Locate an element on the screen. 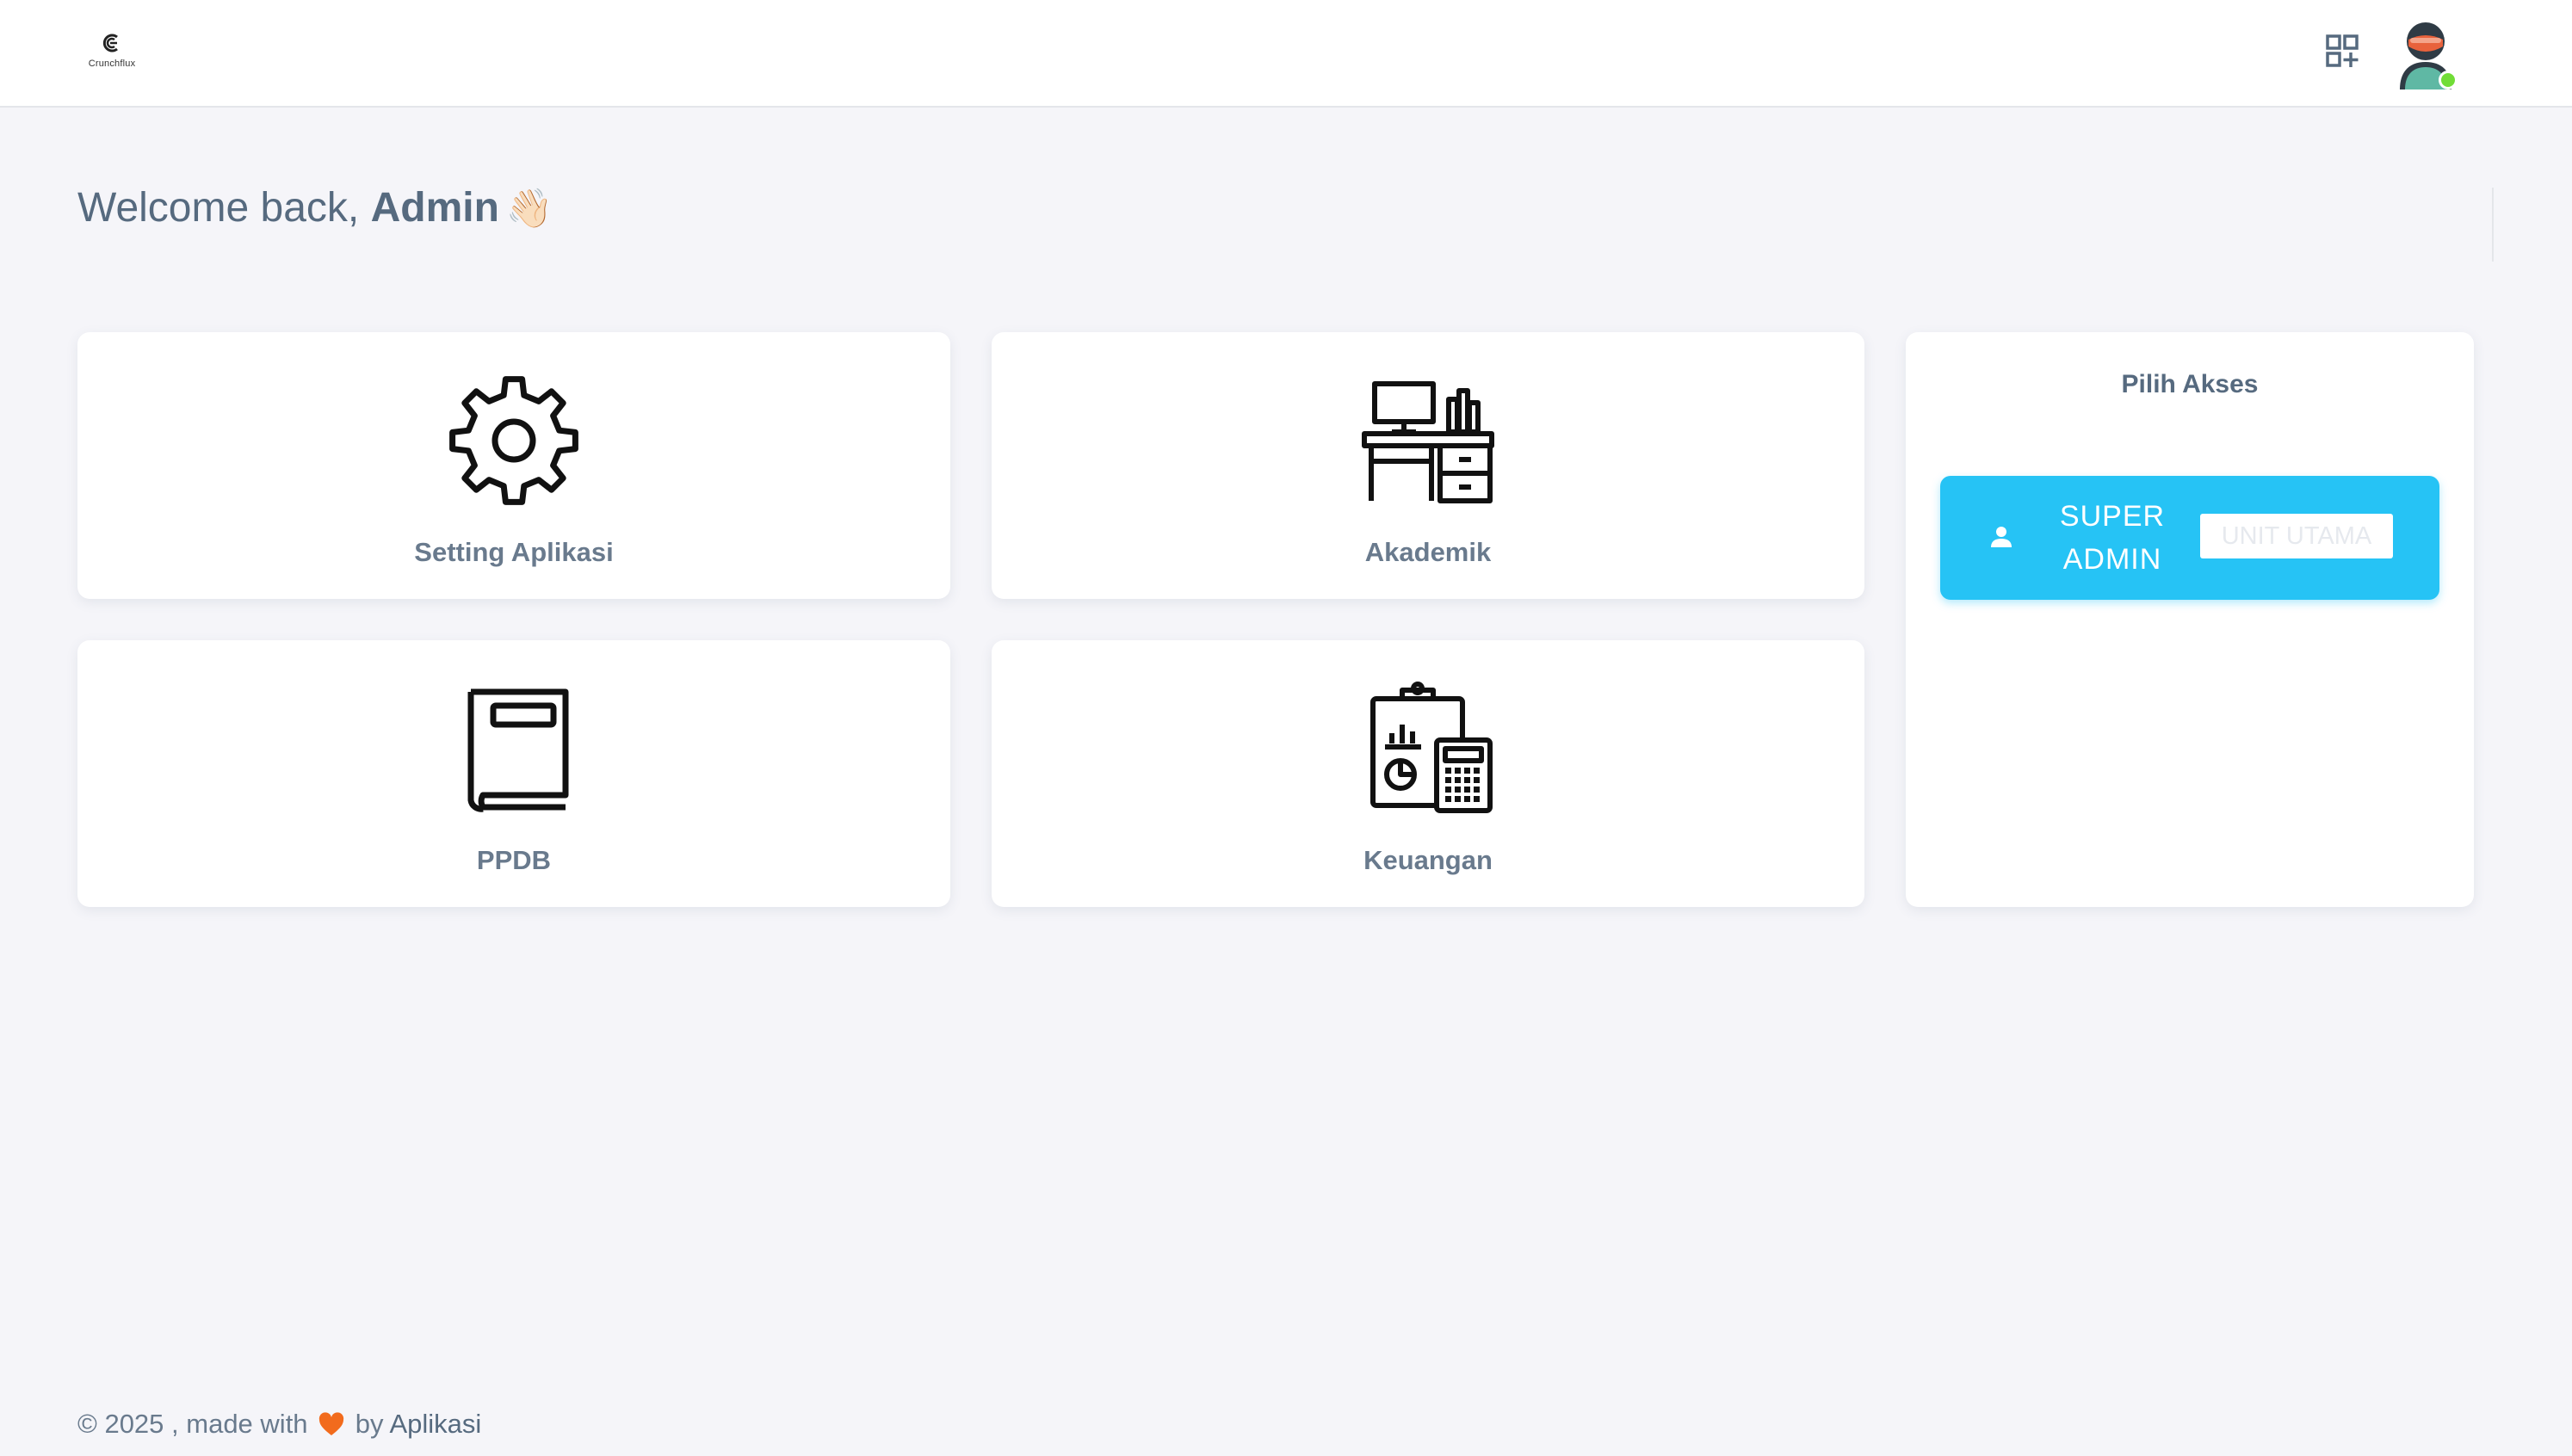 The height and width of the screenshot is (1456, 2572). access-unit-badge: UNIT UTAMA is located at coordinates (2296, 536).